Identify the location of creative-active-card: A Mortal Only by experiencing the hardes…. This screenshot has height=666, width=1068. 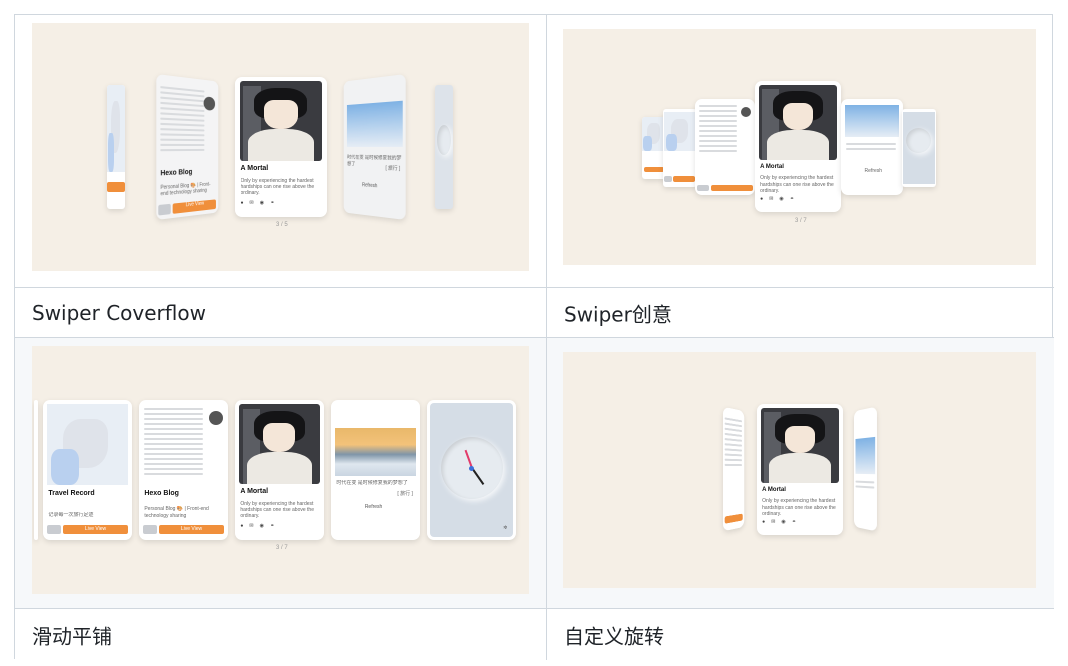
(798, 146).